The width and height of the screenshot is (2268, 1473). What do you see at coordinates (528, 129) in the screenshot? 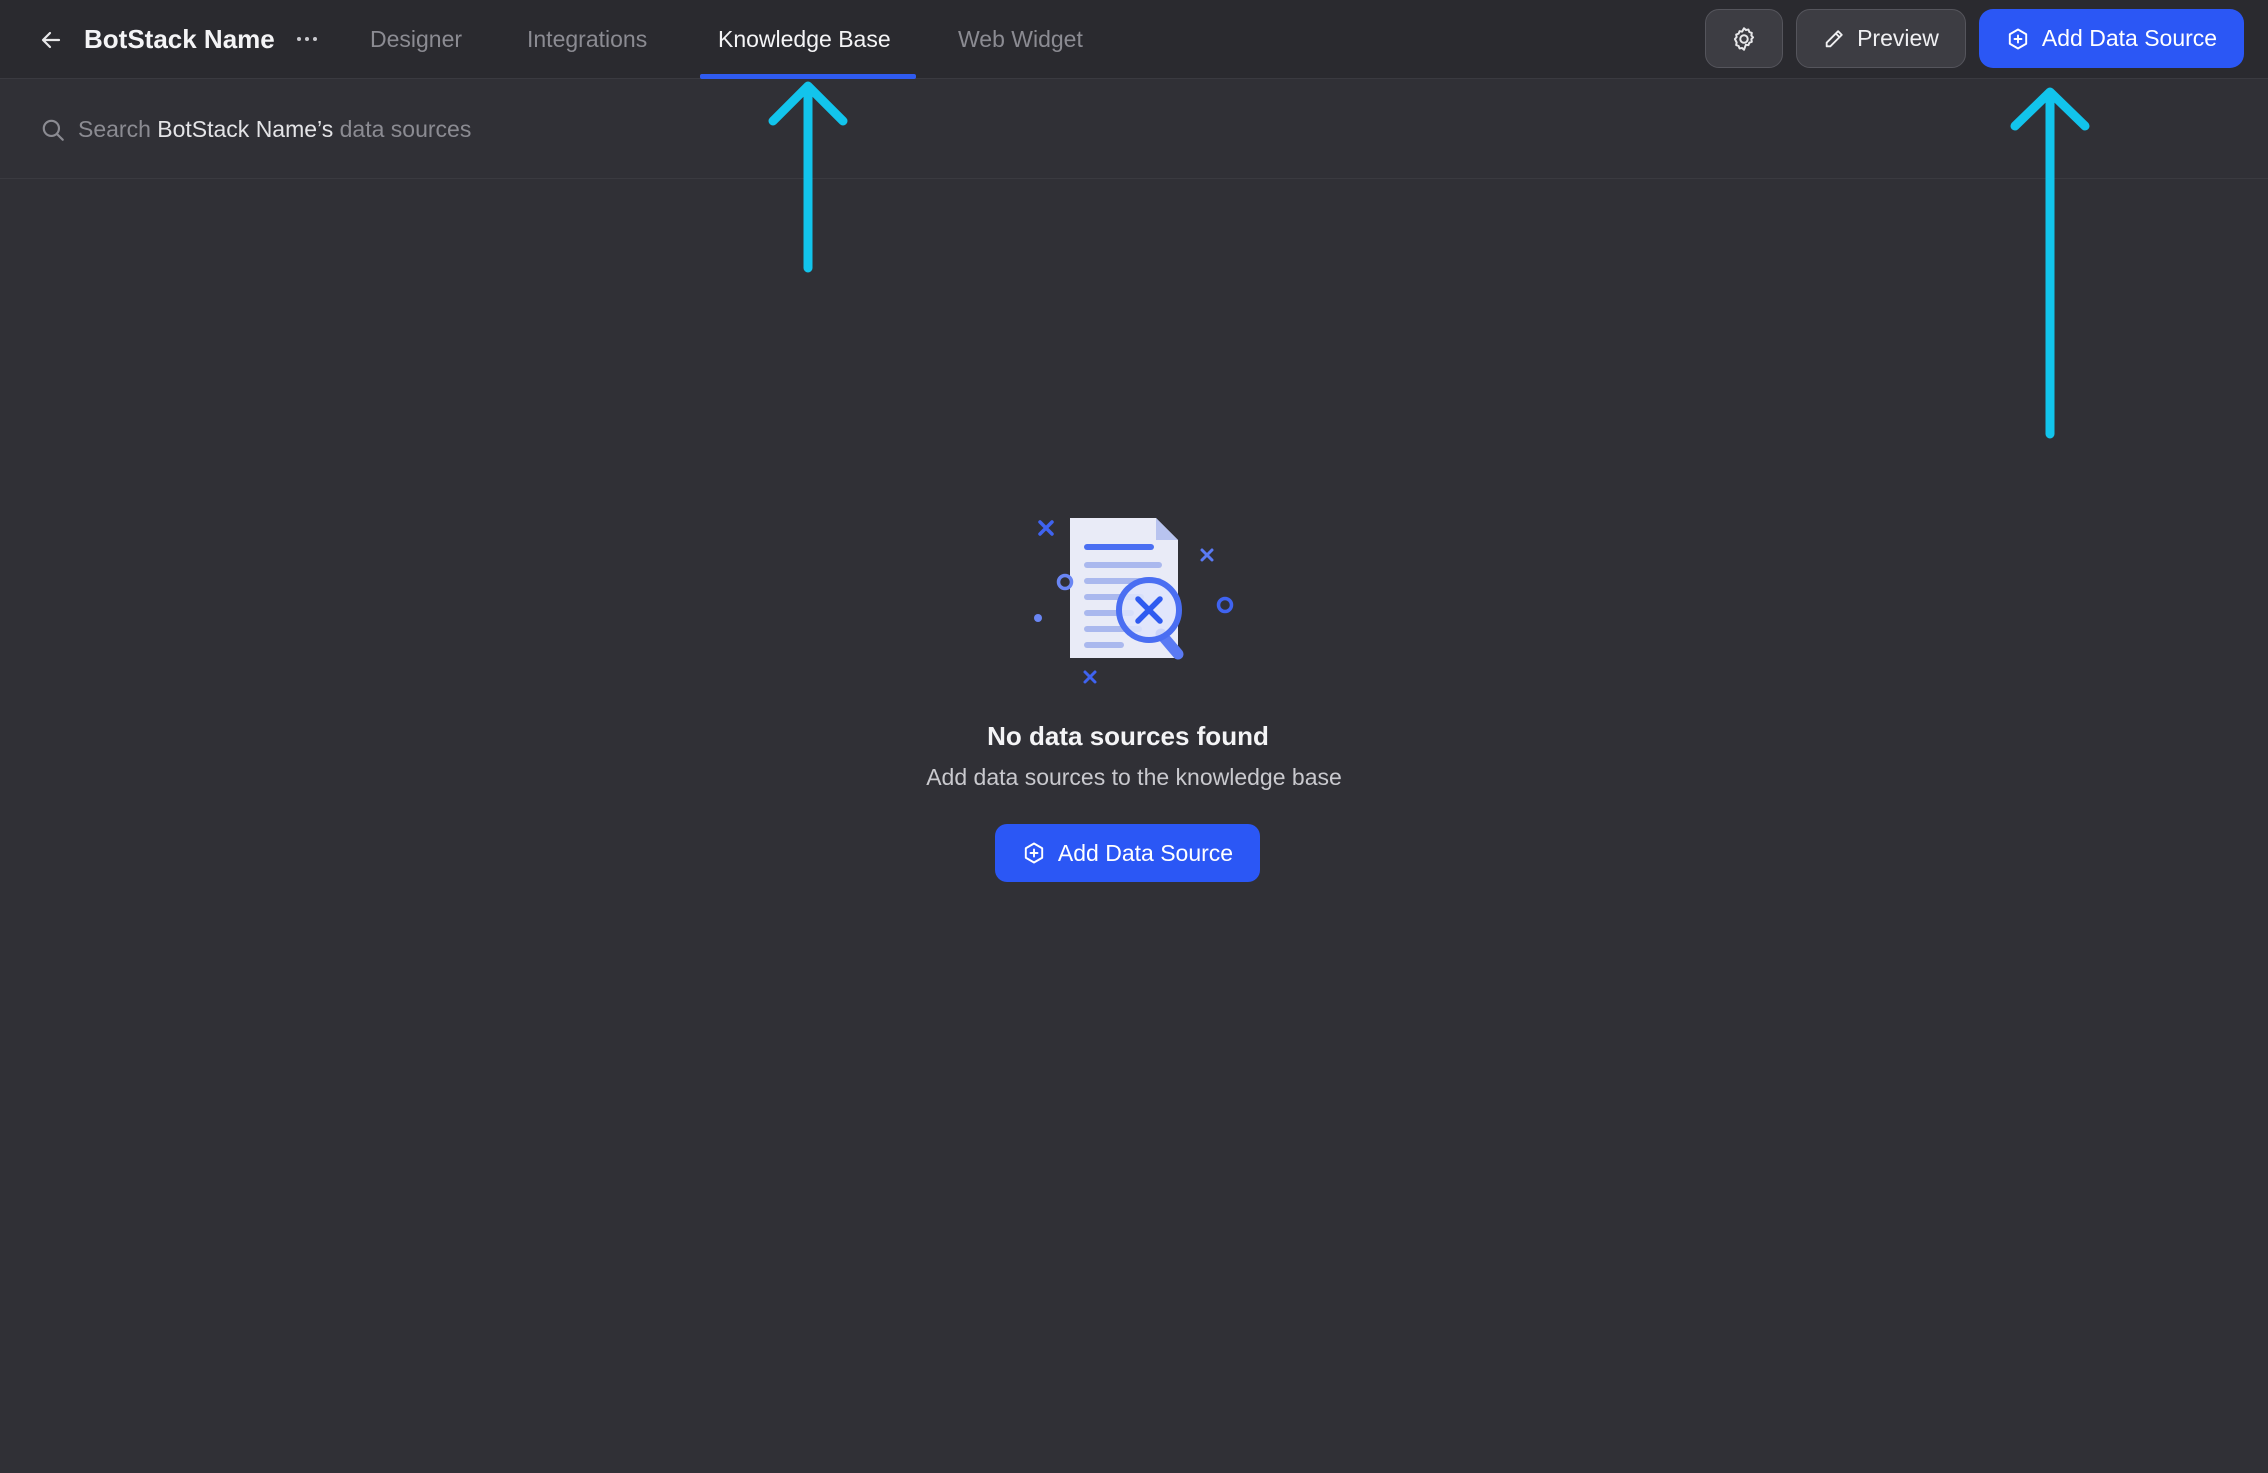
I see `search-input: Search BotStack Name’s data sources` at bounding box center [528, 129].